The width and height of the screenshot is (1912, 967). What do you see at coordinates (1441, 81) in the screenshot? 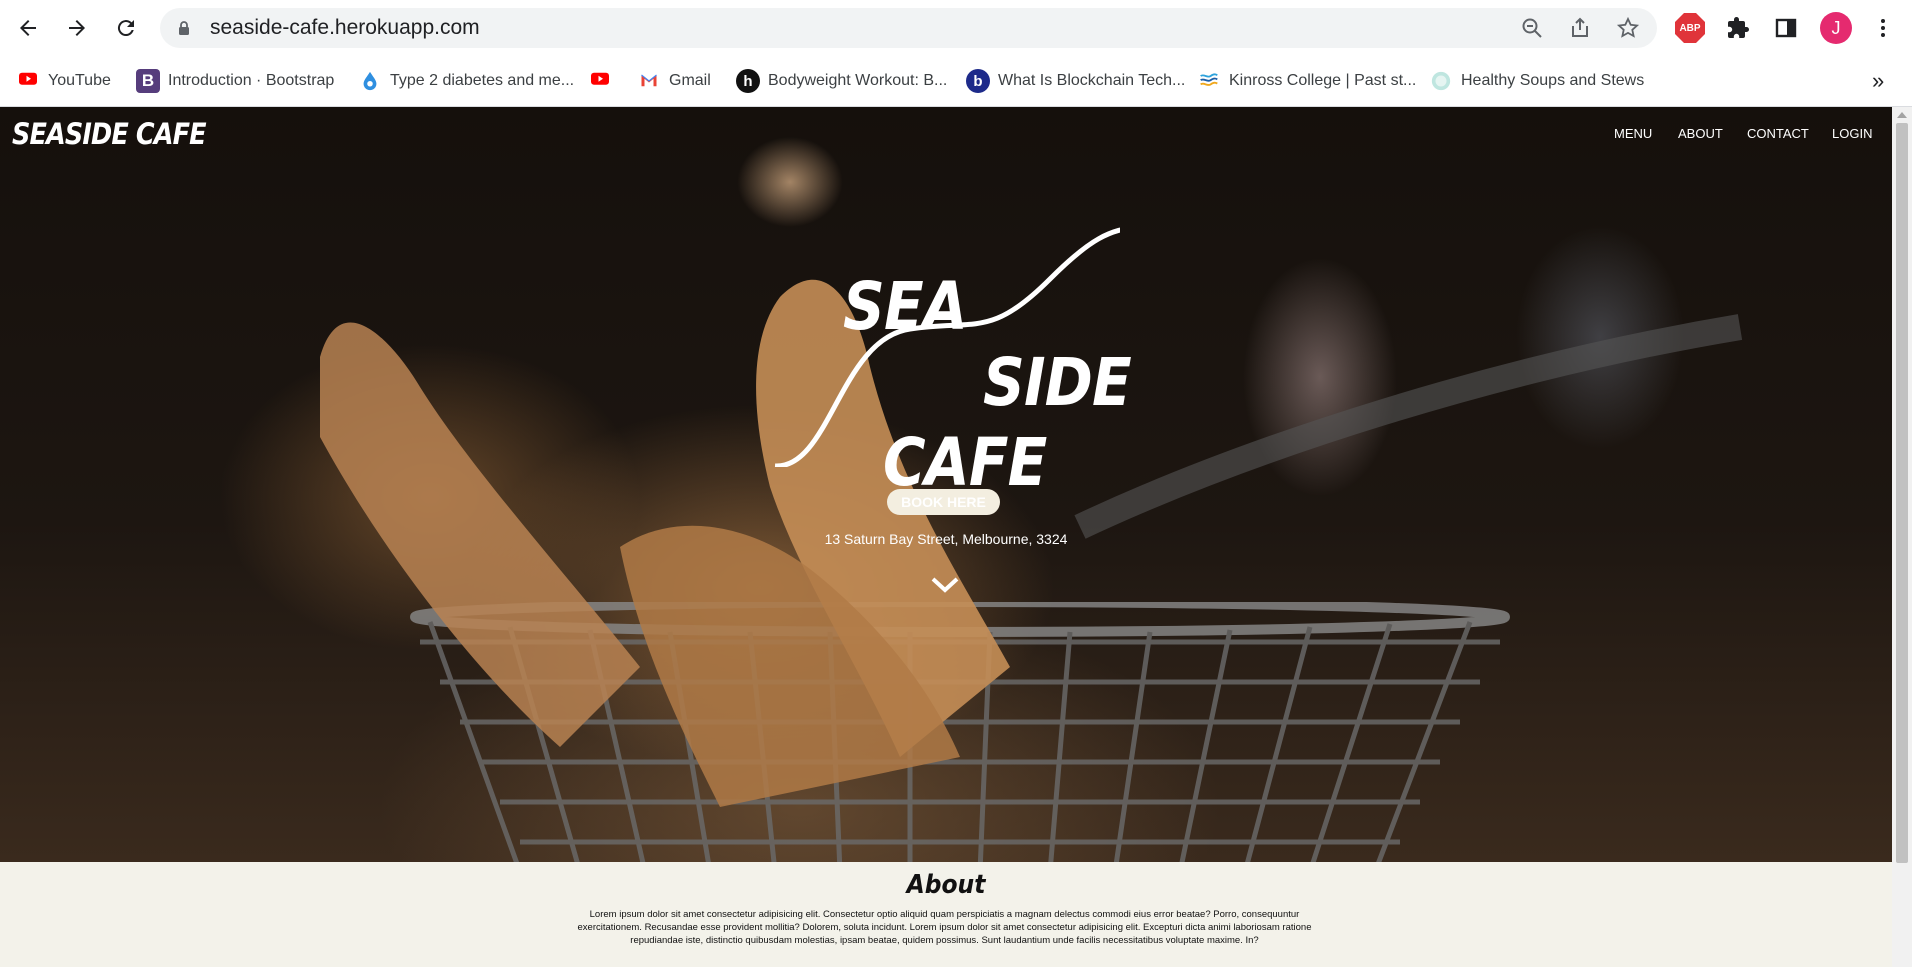
I see `soups-site-icon` at bounding box center [1441, 81].